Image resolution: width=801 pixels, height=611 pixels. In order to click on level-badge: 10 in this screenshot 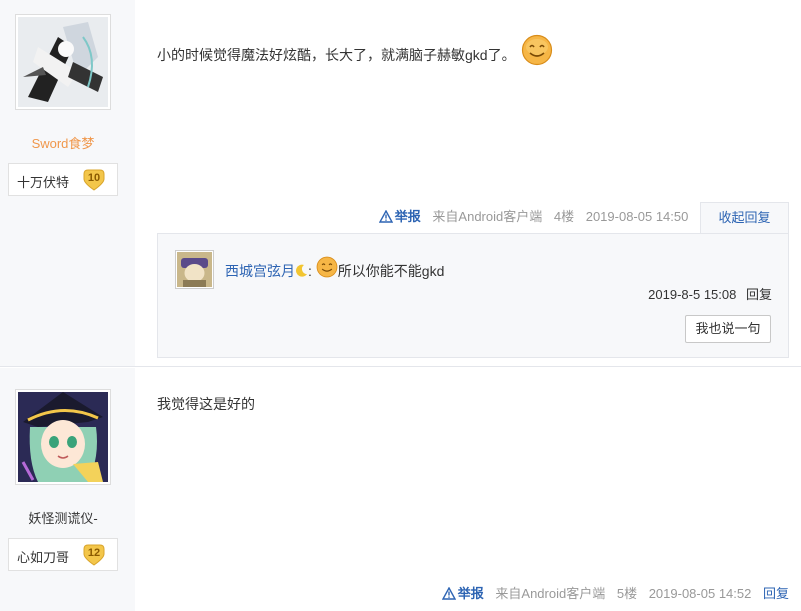, I will do `click(94, 180)`.